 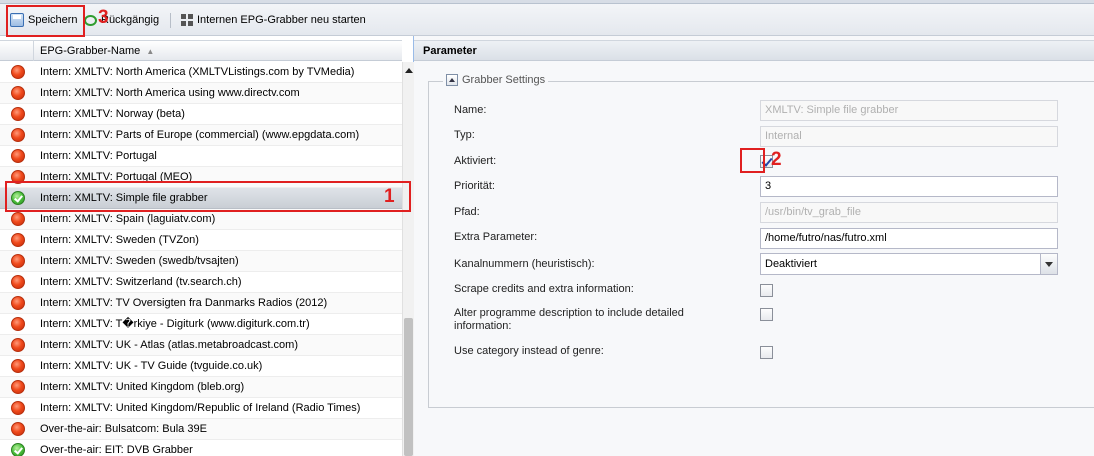 What do you see at coordinates (90, 20) in the screenshot?
I see `undo-icon` at bounding box center [90, 20].